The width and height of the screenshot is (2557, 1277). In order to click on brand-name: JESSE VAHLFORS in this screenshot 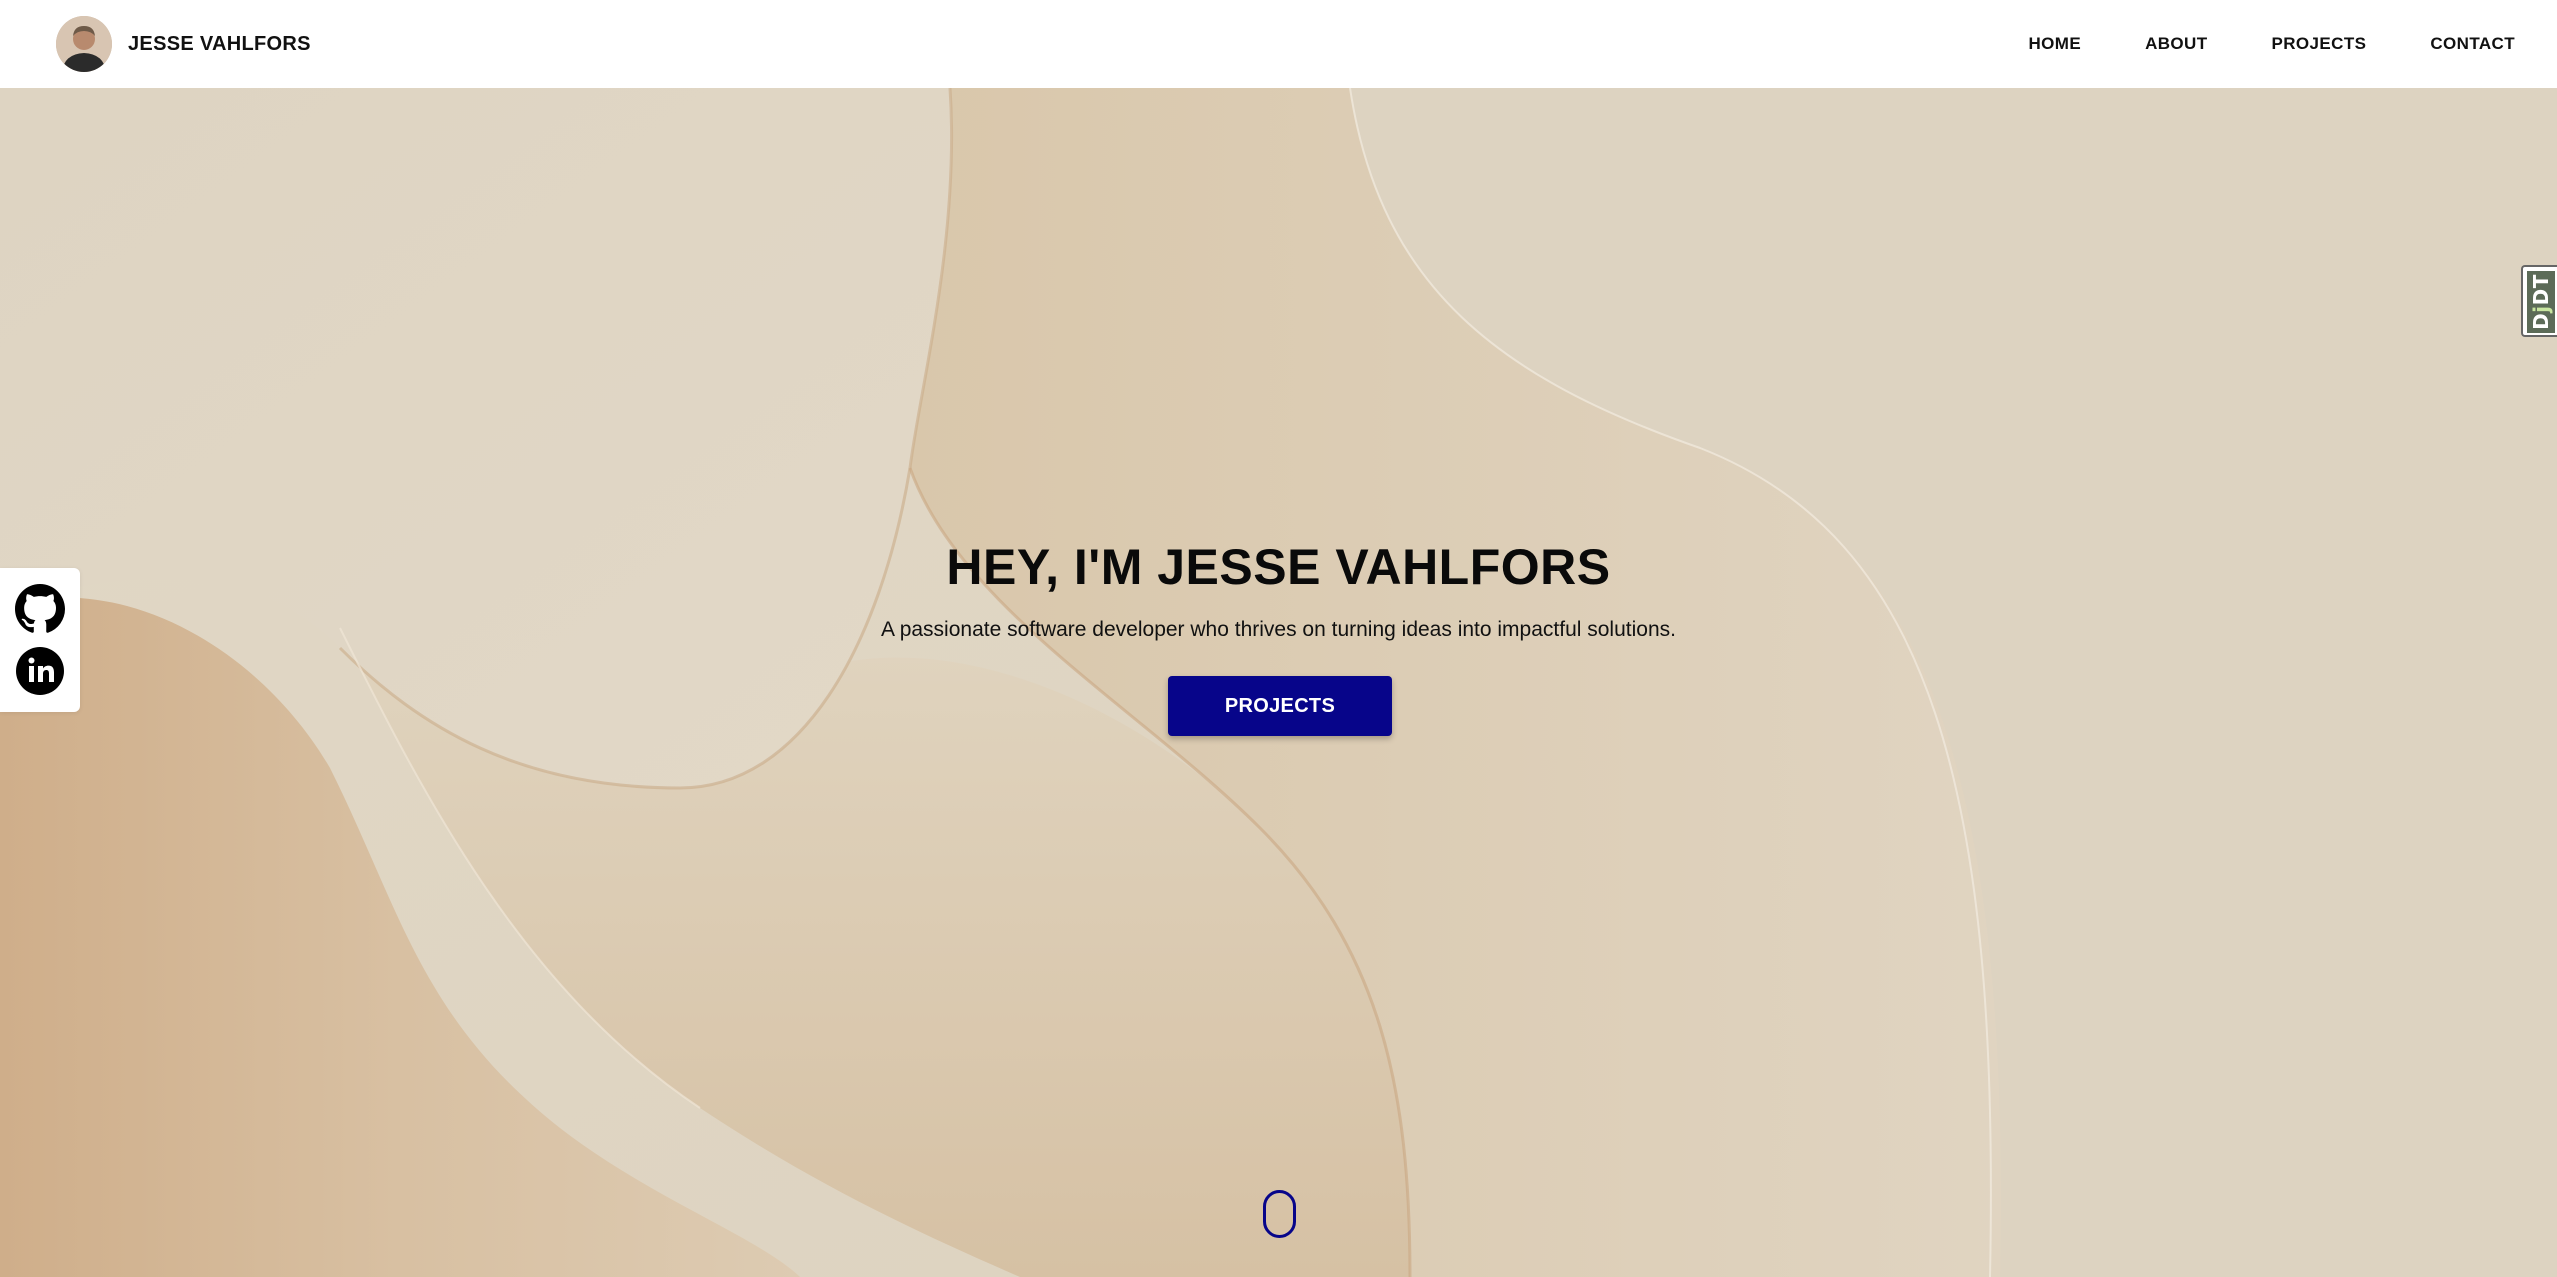, I will do `click(219, 43)`.